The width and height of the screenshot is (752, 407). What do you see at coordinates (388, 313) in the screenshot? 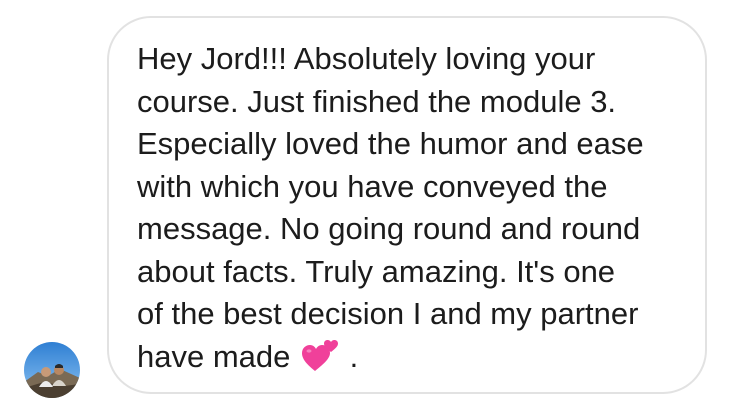
I see `message-line: of the best decision I and my partner` at bounding box center [388, 313].